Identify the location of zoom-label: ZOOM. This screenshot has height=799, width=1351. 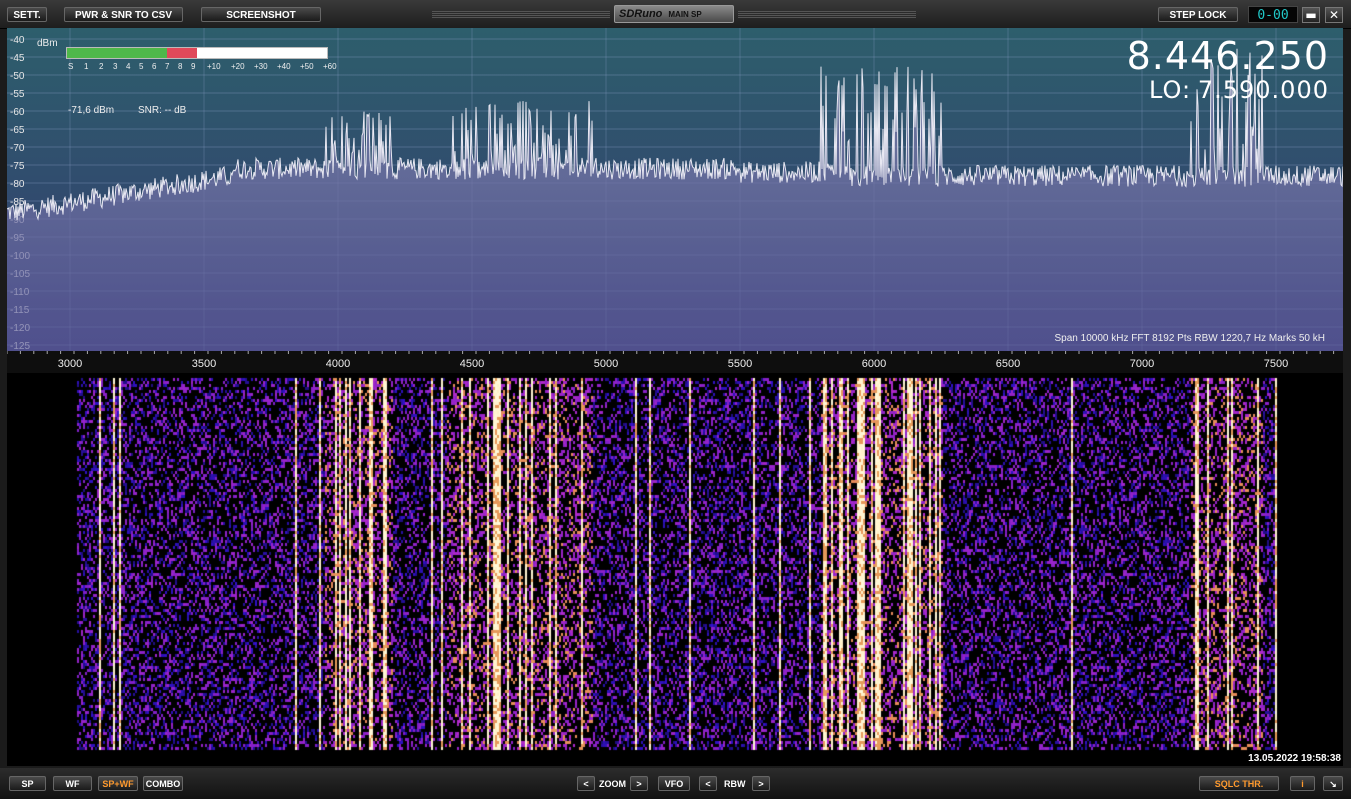
(612, 784).